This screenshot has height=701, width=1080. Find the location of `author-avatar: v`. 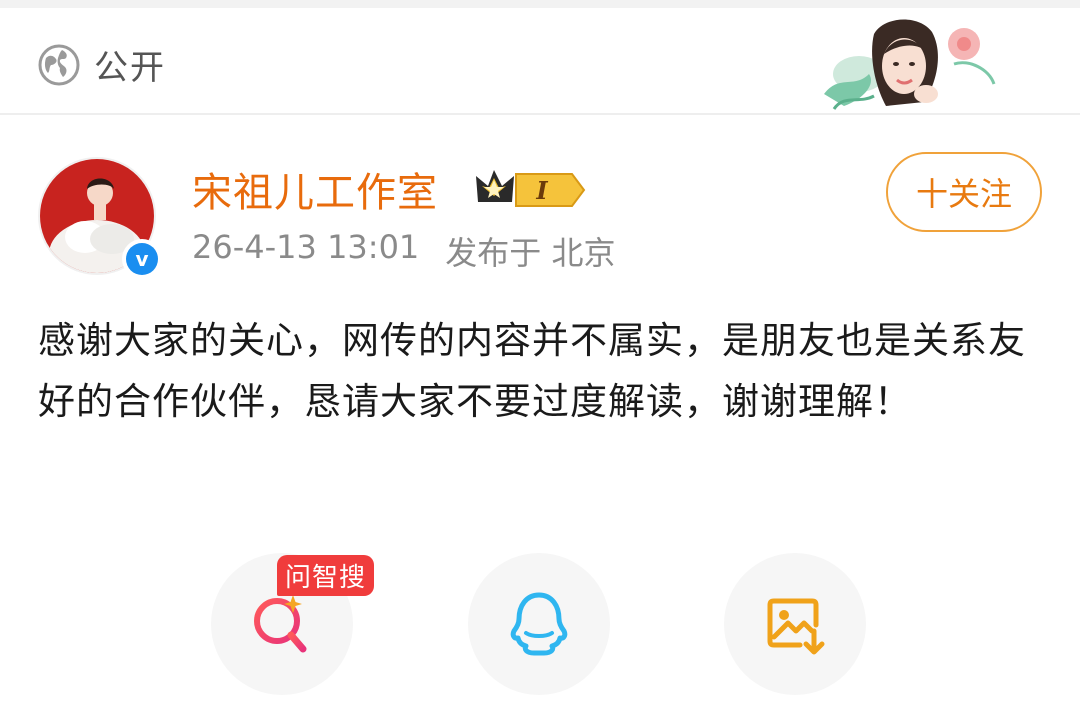

author-avatar: v is located at coordinates (100, 218).